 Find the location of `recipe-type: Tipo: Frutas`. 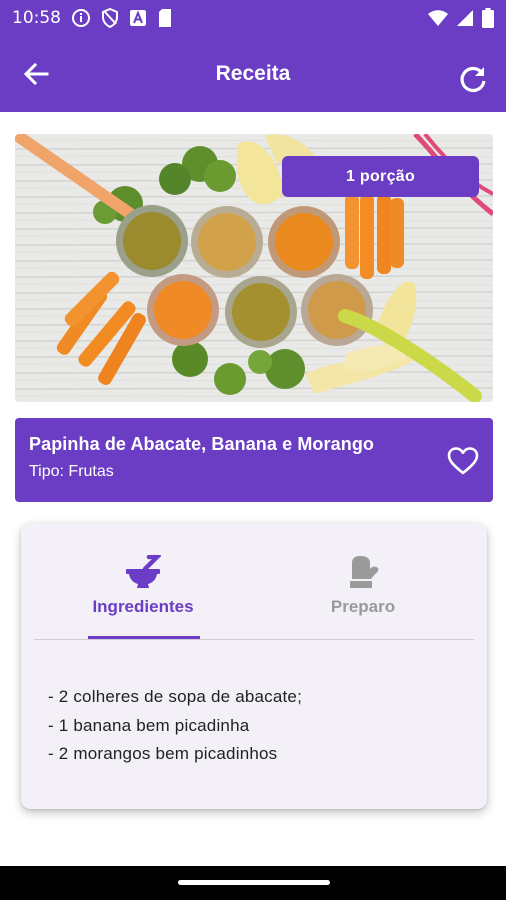

recipe-type: Tipo: Frutas is located at coordinates (71, 471).